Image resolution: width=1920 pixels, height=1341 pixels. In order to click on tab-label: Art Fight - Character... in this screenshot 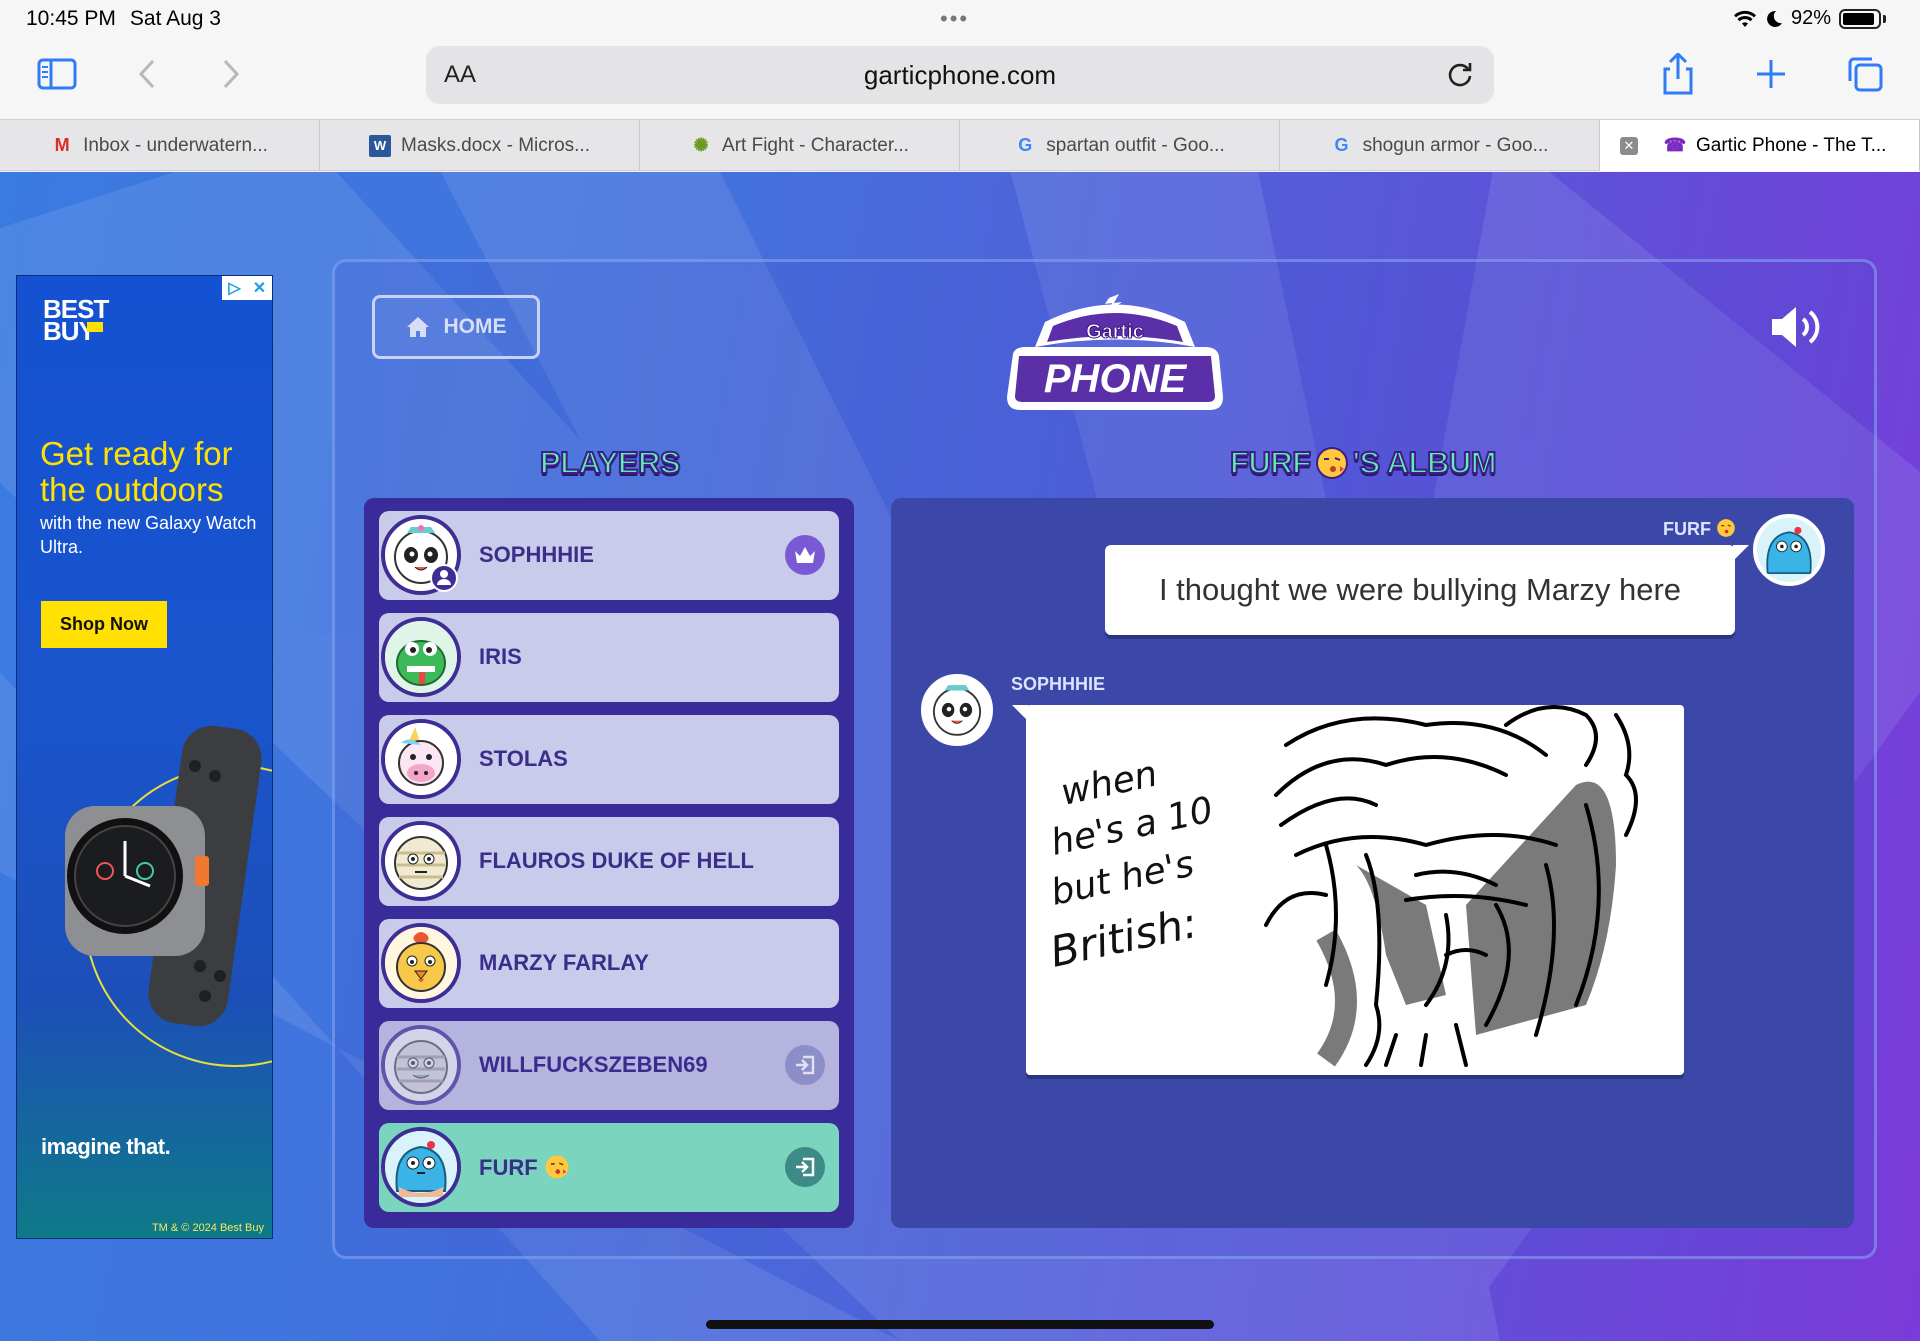, I will do `click(815, 145)`.